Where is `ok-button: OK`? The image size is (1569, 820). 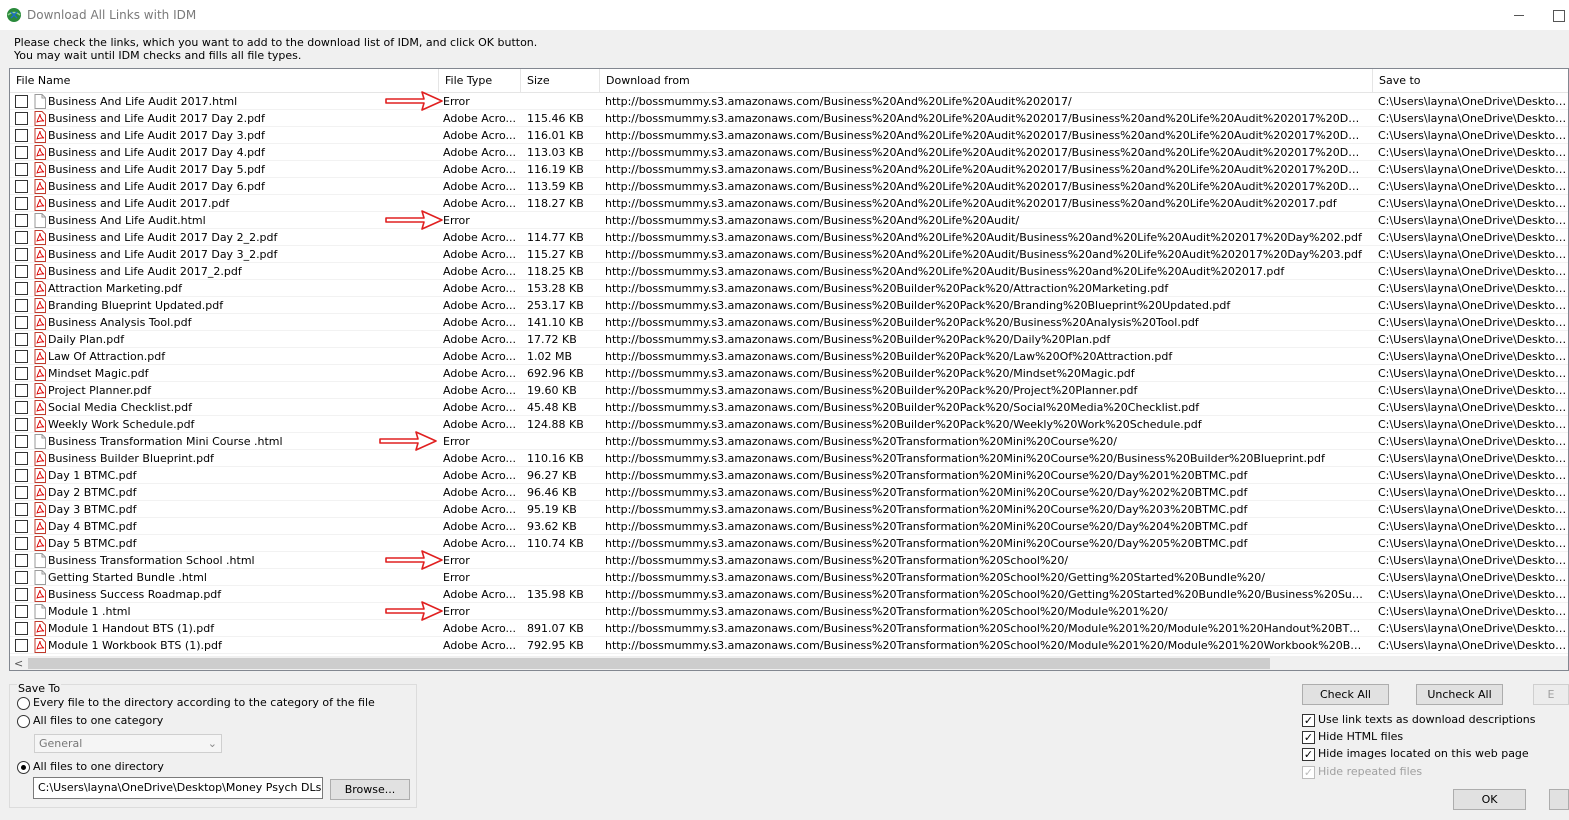
ok-button: OK is located at coordinates (1489, 799).